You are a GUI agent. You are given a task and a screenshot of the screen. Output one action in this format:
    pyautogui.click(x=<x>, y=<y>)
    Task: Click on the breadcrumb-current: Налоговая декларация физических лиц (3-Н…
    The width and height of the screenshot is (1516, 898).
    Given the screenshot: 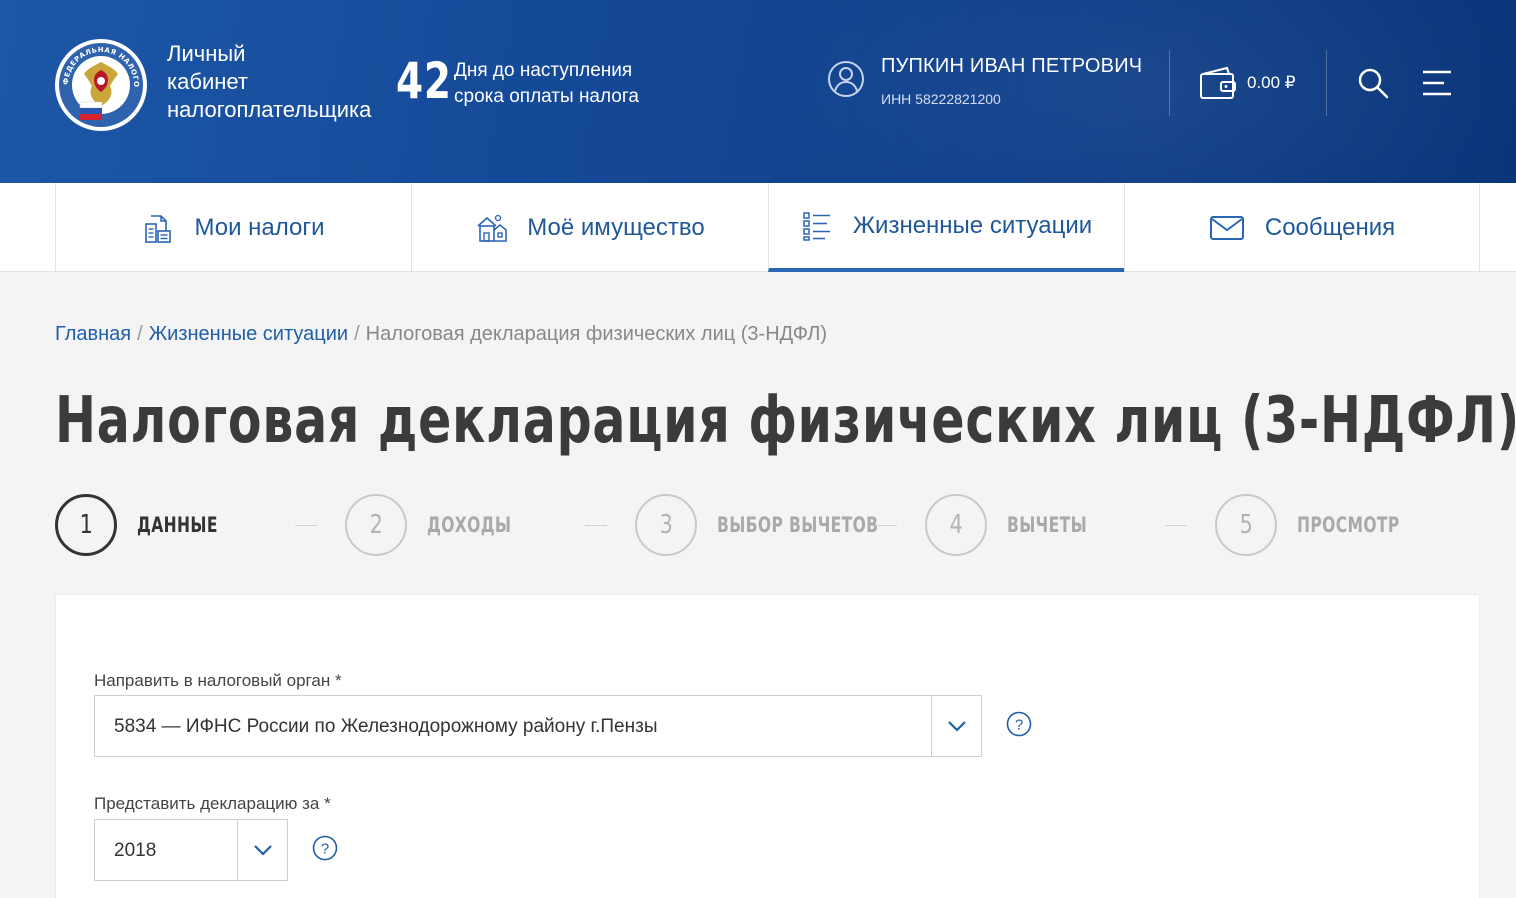 What is the action you would take?
    pyautogui.click(x=596, y=334)
    